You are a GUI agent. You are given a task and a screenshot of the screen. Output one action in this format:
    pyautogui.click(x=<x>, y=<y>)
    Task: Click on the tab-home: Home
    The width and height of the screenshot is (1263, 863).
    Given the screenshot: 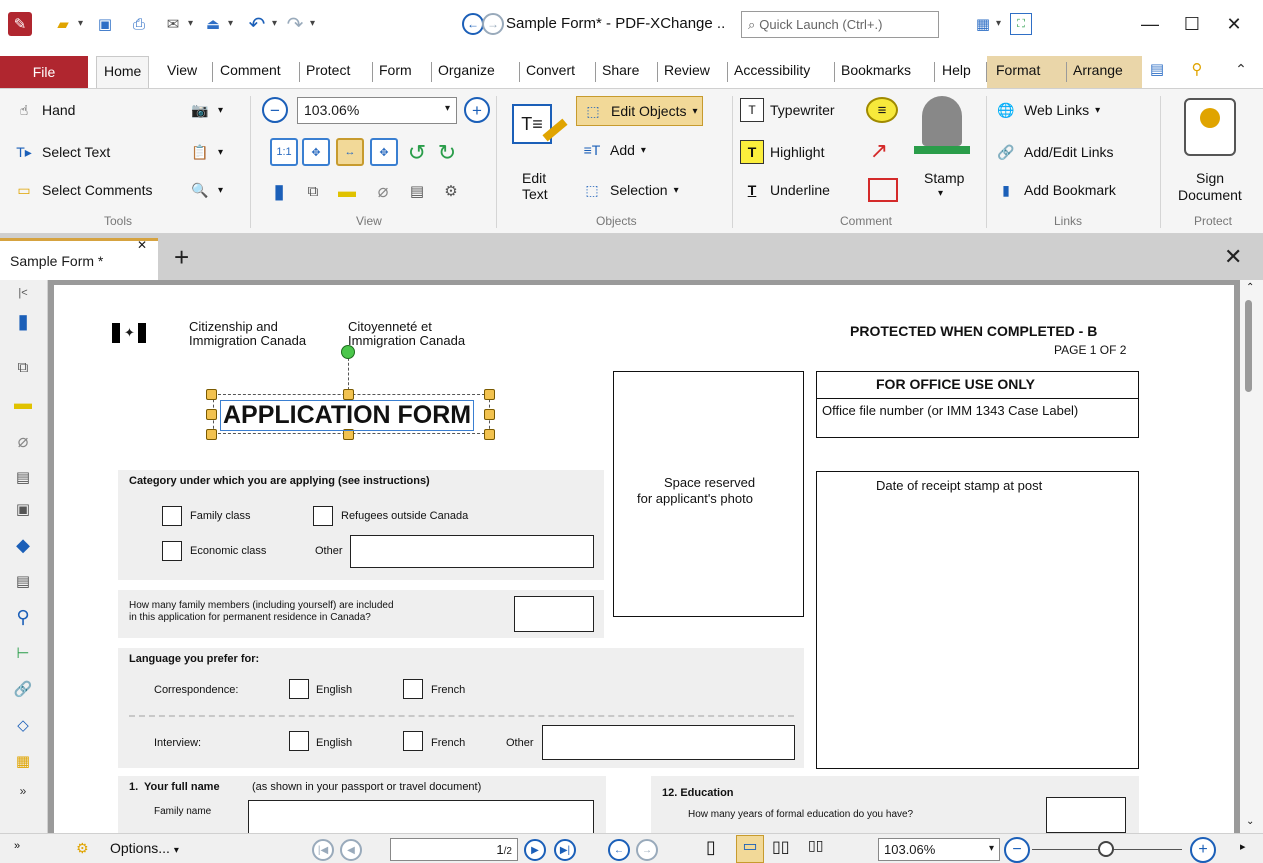 What is the action you would take?
    pyautogui.click(x=123, y=72)
    